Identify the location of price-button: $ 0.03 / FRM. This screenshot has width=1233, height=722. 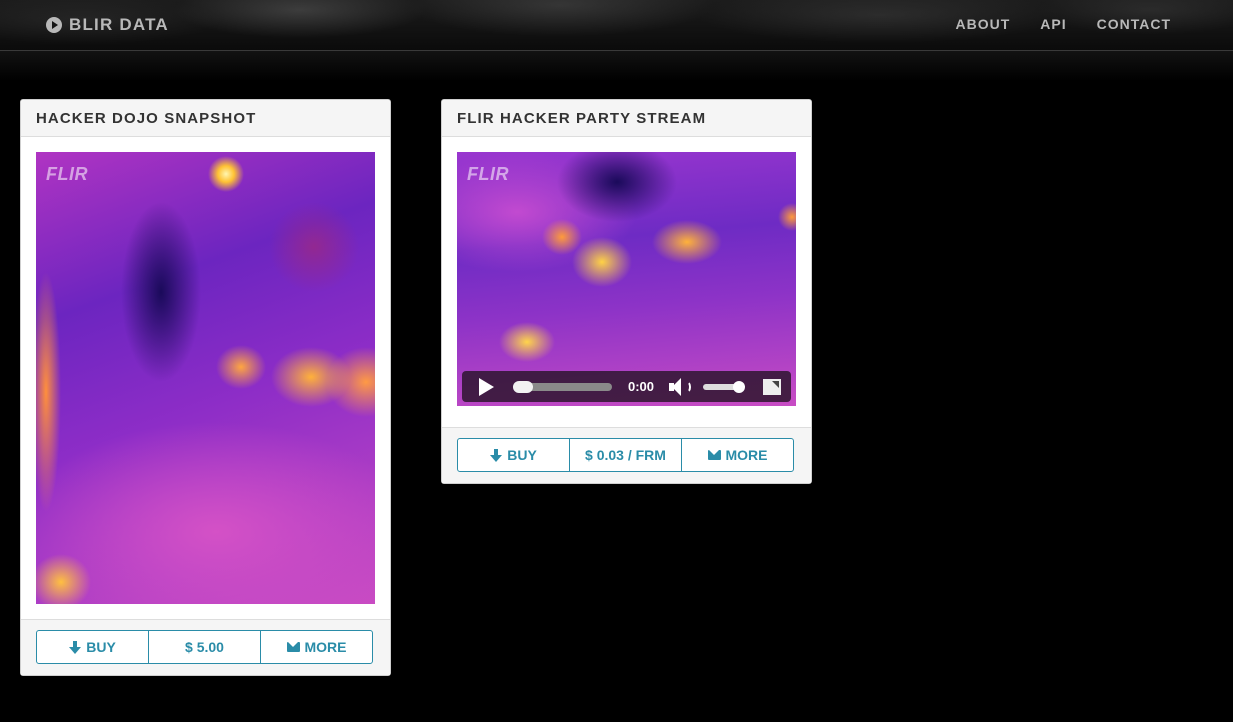
(625, 455).